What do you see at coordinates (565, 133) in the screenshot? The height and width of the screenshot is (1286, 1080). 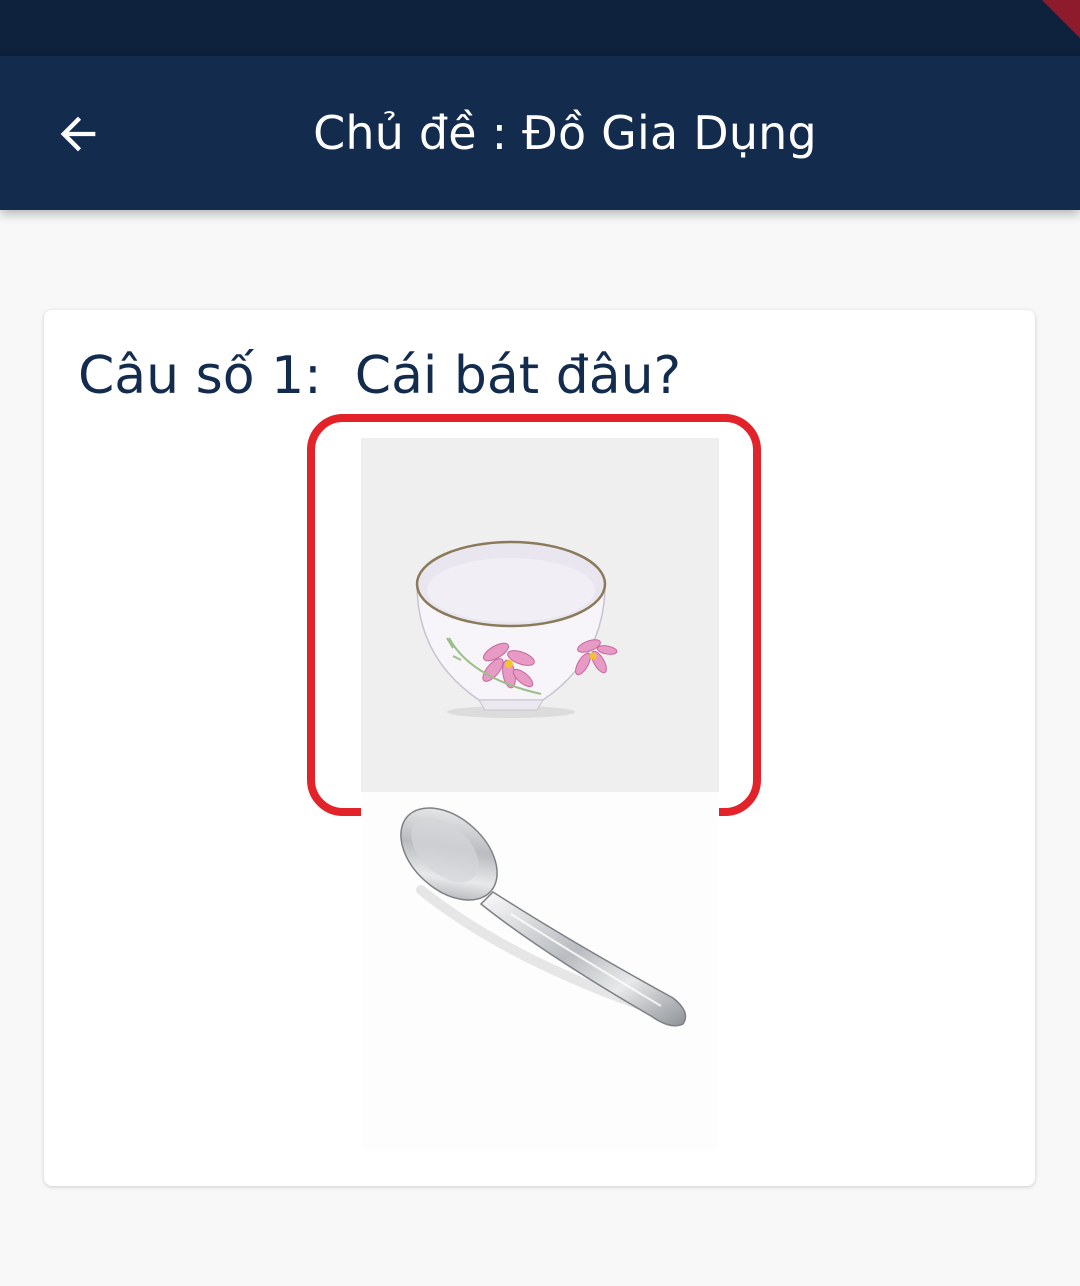 I see `page-title: Chủ đề : Đồ Gia Dụng` at bounding box center [565, 133].